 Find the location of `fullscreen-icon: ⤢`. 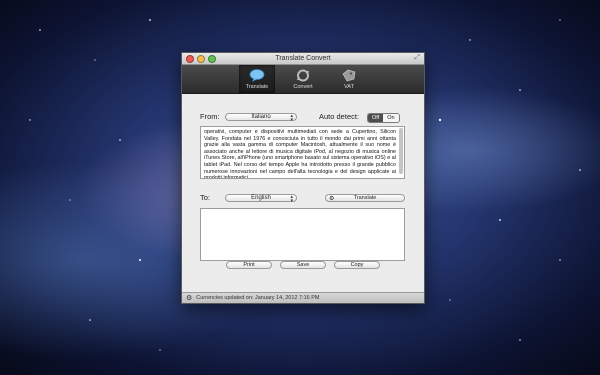

fullscreen-icon: ⤢ is located at coordinates (417, 58).